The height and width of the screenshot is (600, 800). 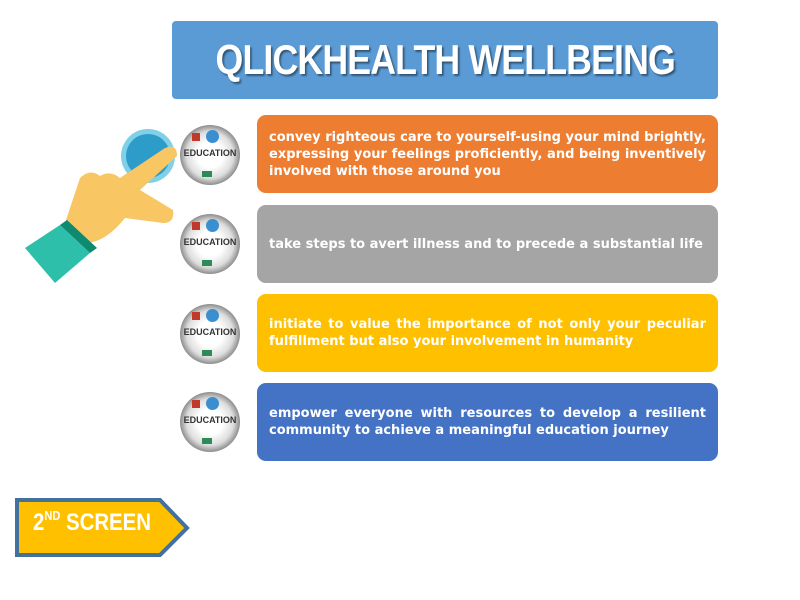 I want to click on page-title: QLICKHEALTH WELLBEING, so click(x=445, y=60).